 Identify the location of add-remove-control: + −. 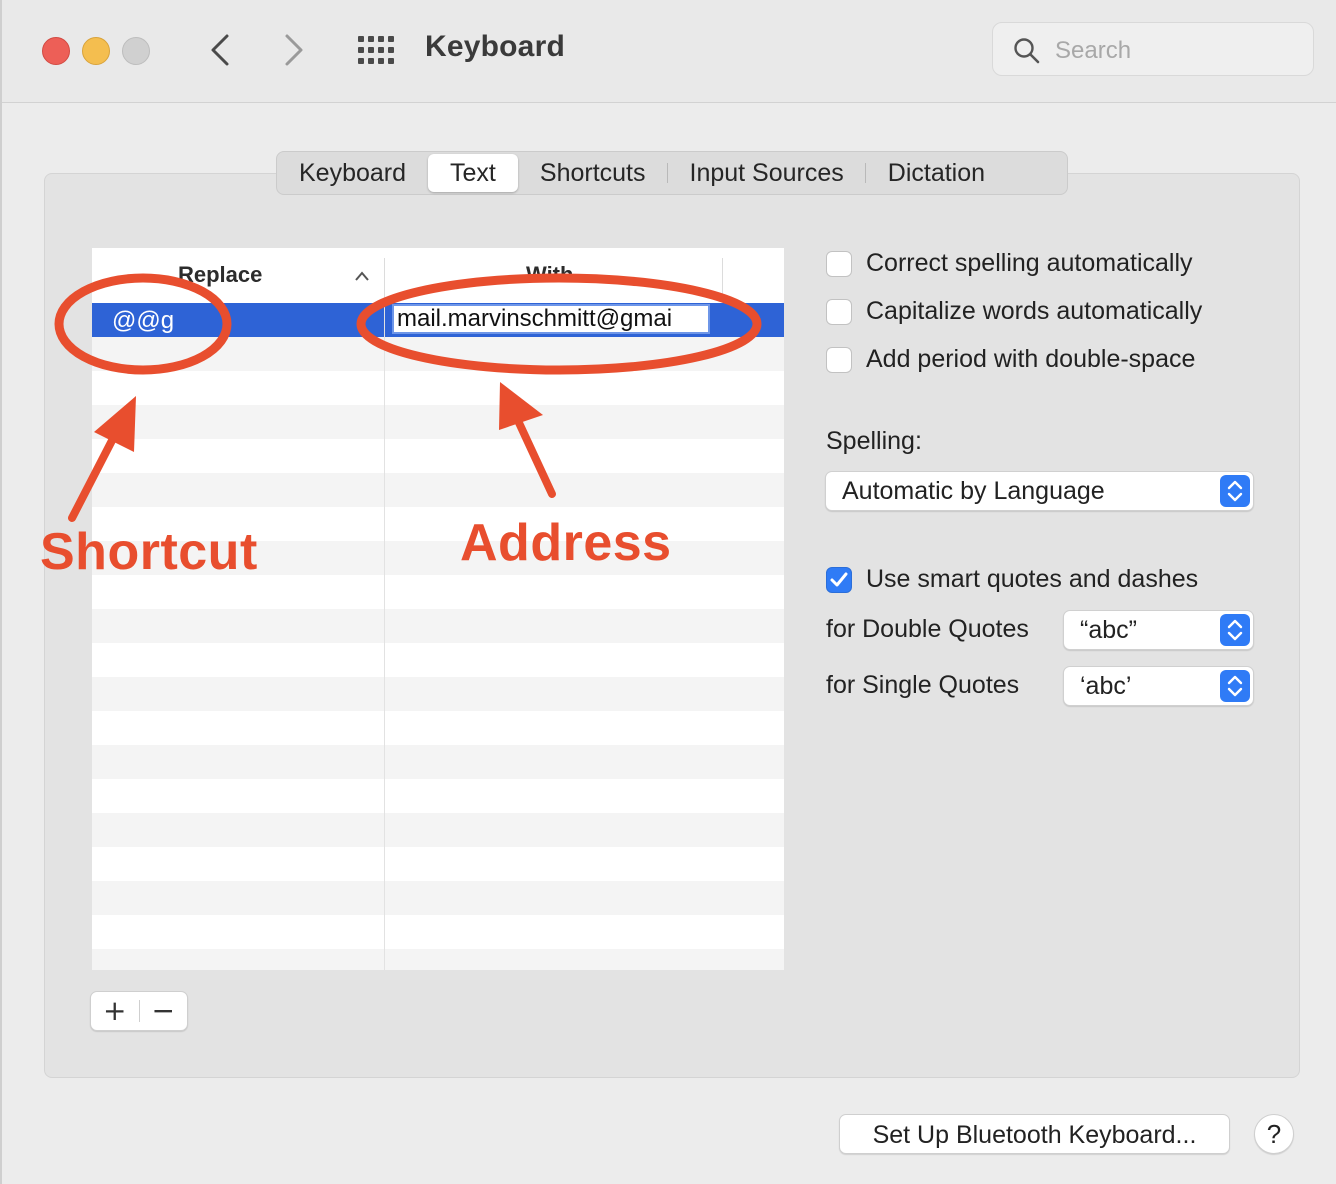
(139, 1011).